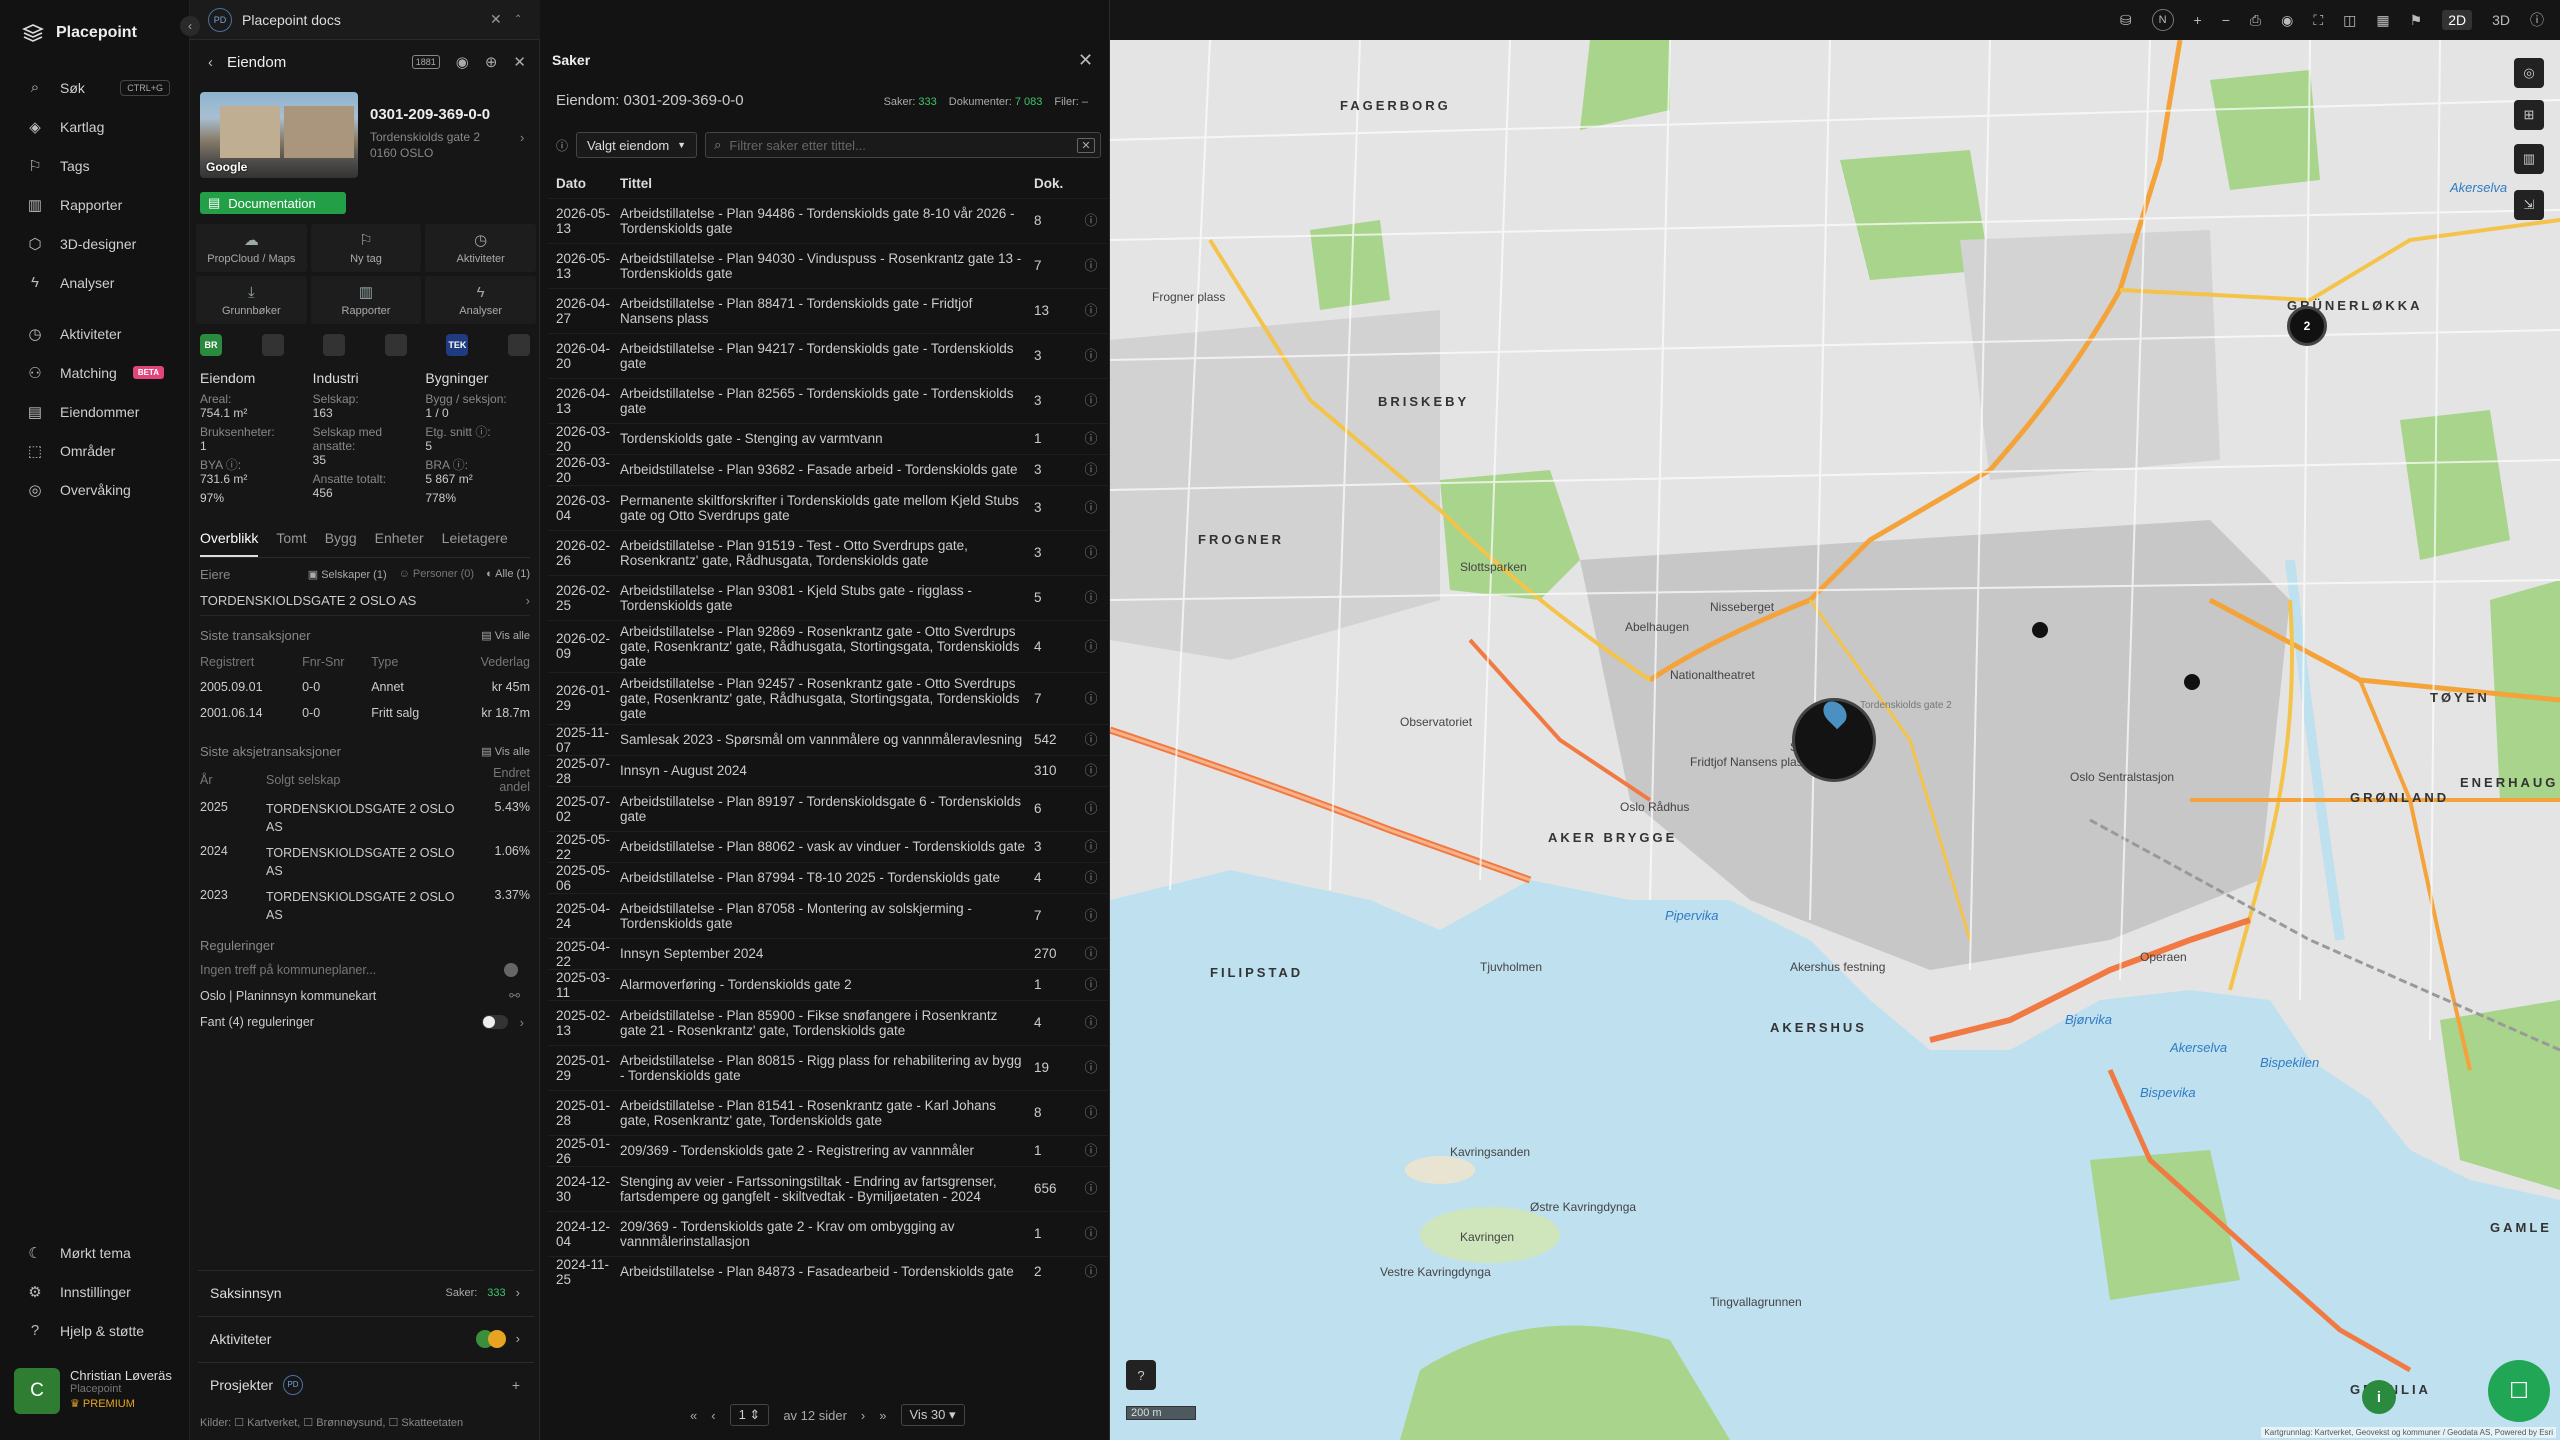 The height and width of the screenshot is (1440, 2560). I want to click on owners-filter-persons: ☺ Personer (0), so click(436, 574).